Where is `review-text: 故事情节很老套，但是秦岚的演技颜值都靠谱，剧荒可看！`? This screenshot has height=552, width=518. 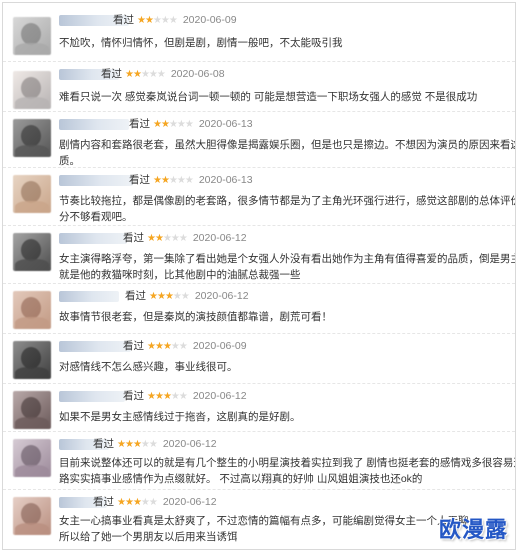
review-text: 故事情节很老套，但是秦岚的演技颜值都靠谱，剧荒可看！ is located at coordinates (195, 317).